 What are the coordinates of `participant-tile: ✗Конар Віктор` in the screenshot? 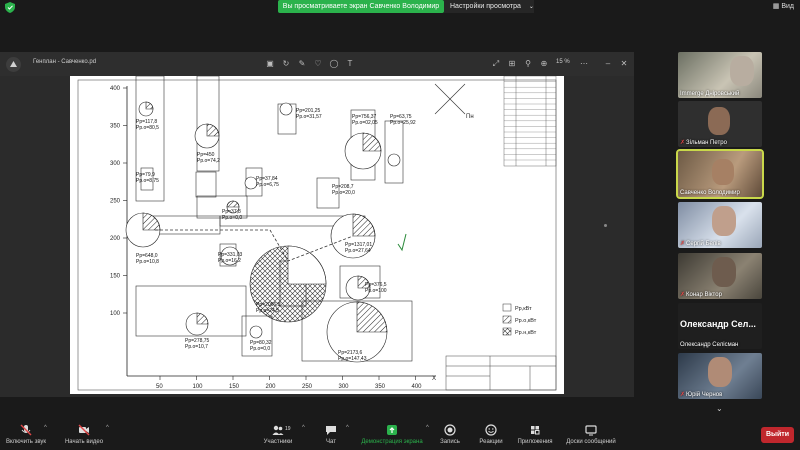 It's located at (720, 276).